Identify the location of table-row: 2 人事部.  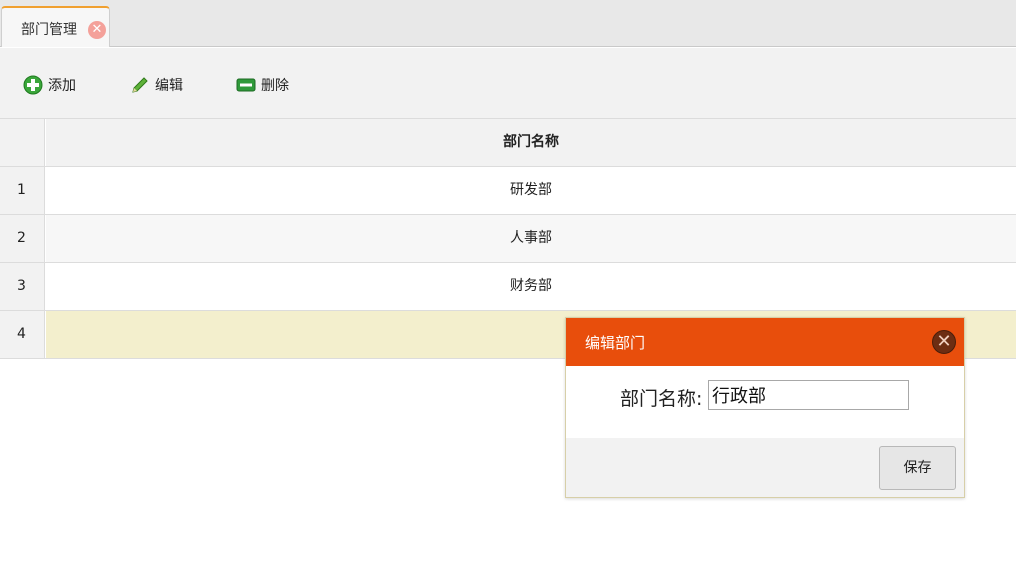
(508, 239).